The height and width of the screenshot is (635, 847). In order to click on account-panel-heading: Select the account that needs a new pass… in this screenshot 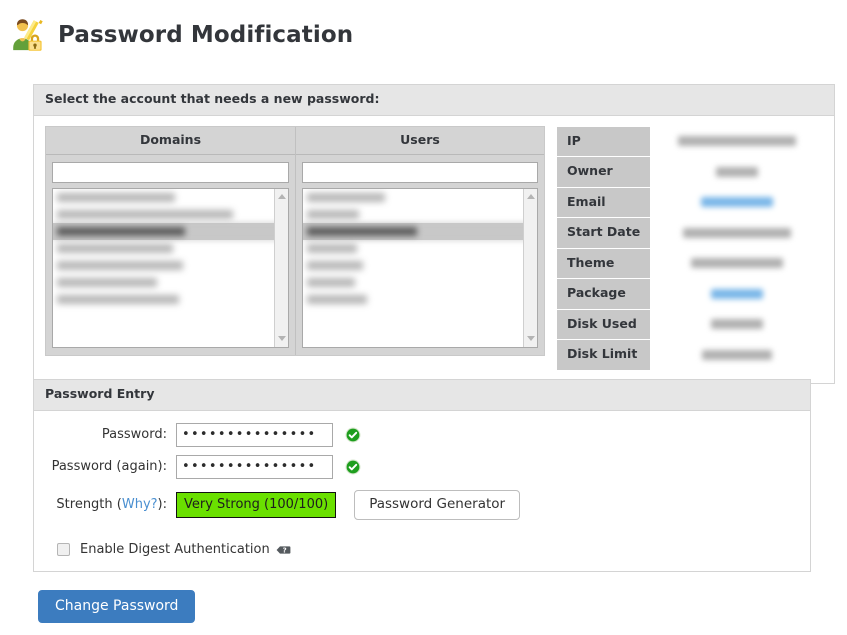, I will do `click(434, 100)`.